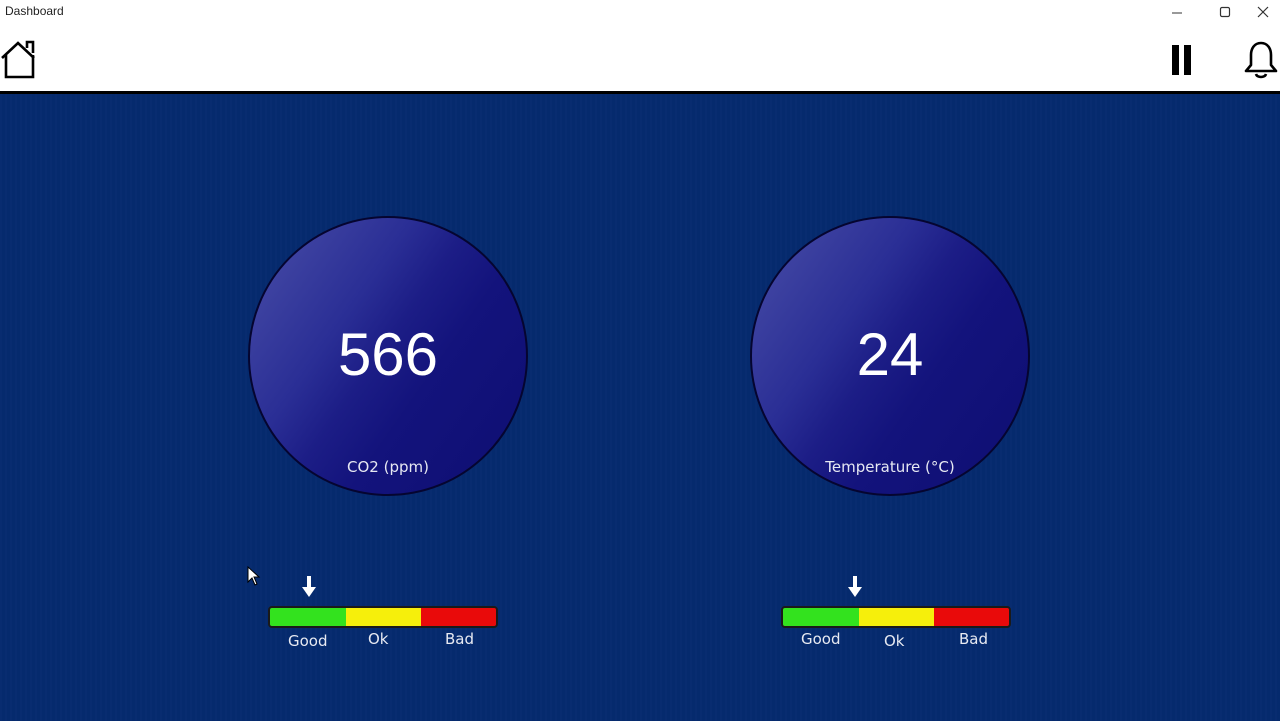  I want to click on minimize-button, so click(1177, 12).